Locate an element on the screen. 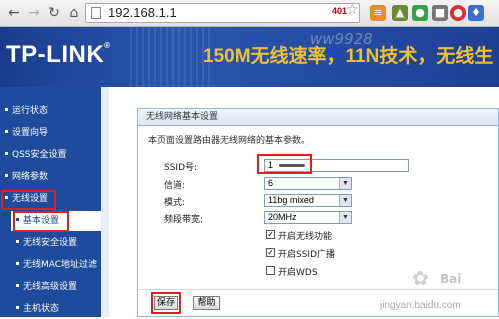  home-icon: ⌂ is located at coordinates (74, 13).